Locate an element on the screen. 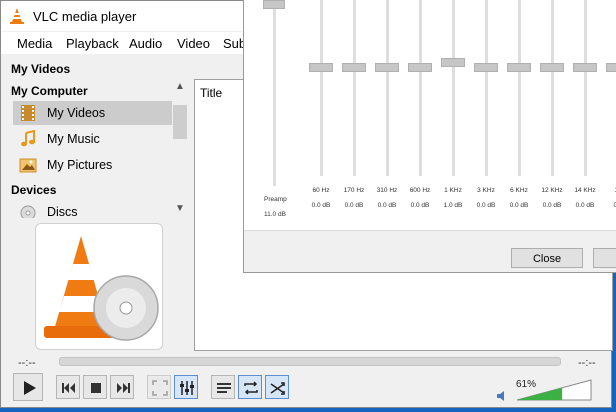 The width and height of the screenshot is (616, 412). section-devices: Devices is located at coordinates (34, 190).